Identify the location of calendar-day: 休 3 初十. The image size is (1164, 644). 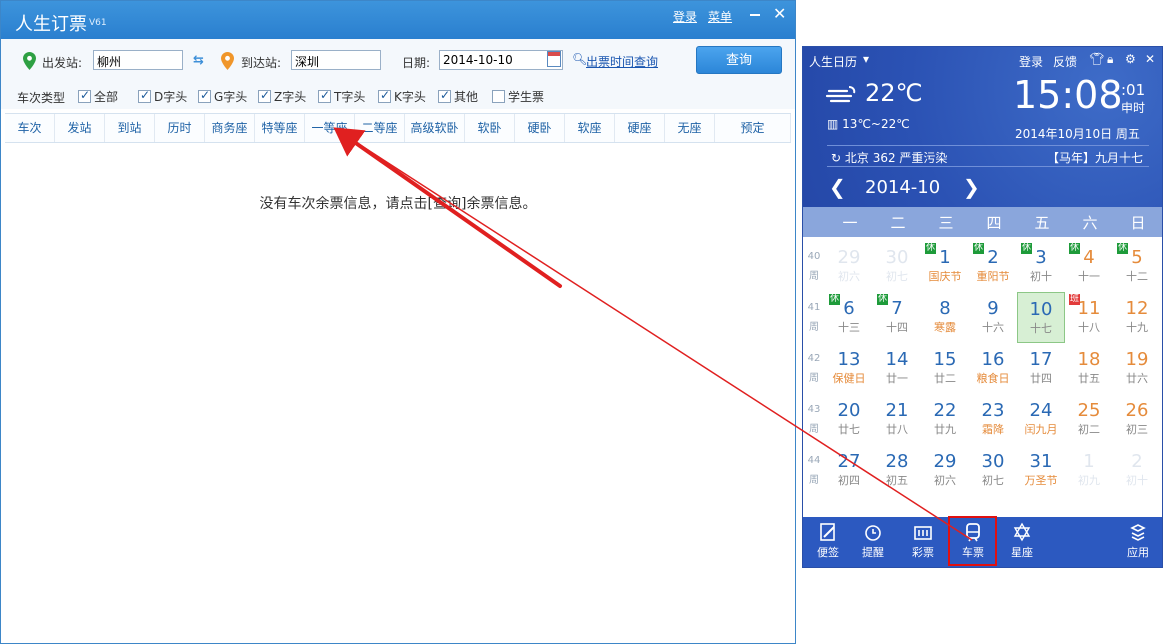
(1041, 266).